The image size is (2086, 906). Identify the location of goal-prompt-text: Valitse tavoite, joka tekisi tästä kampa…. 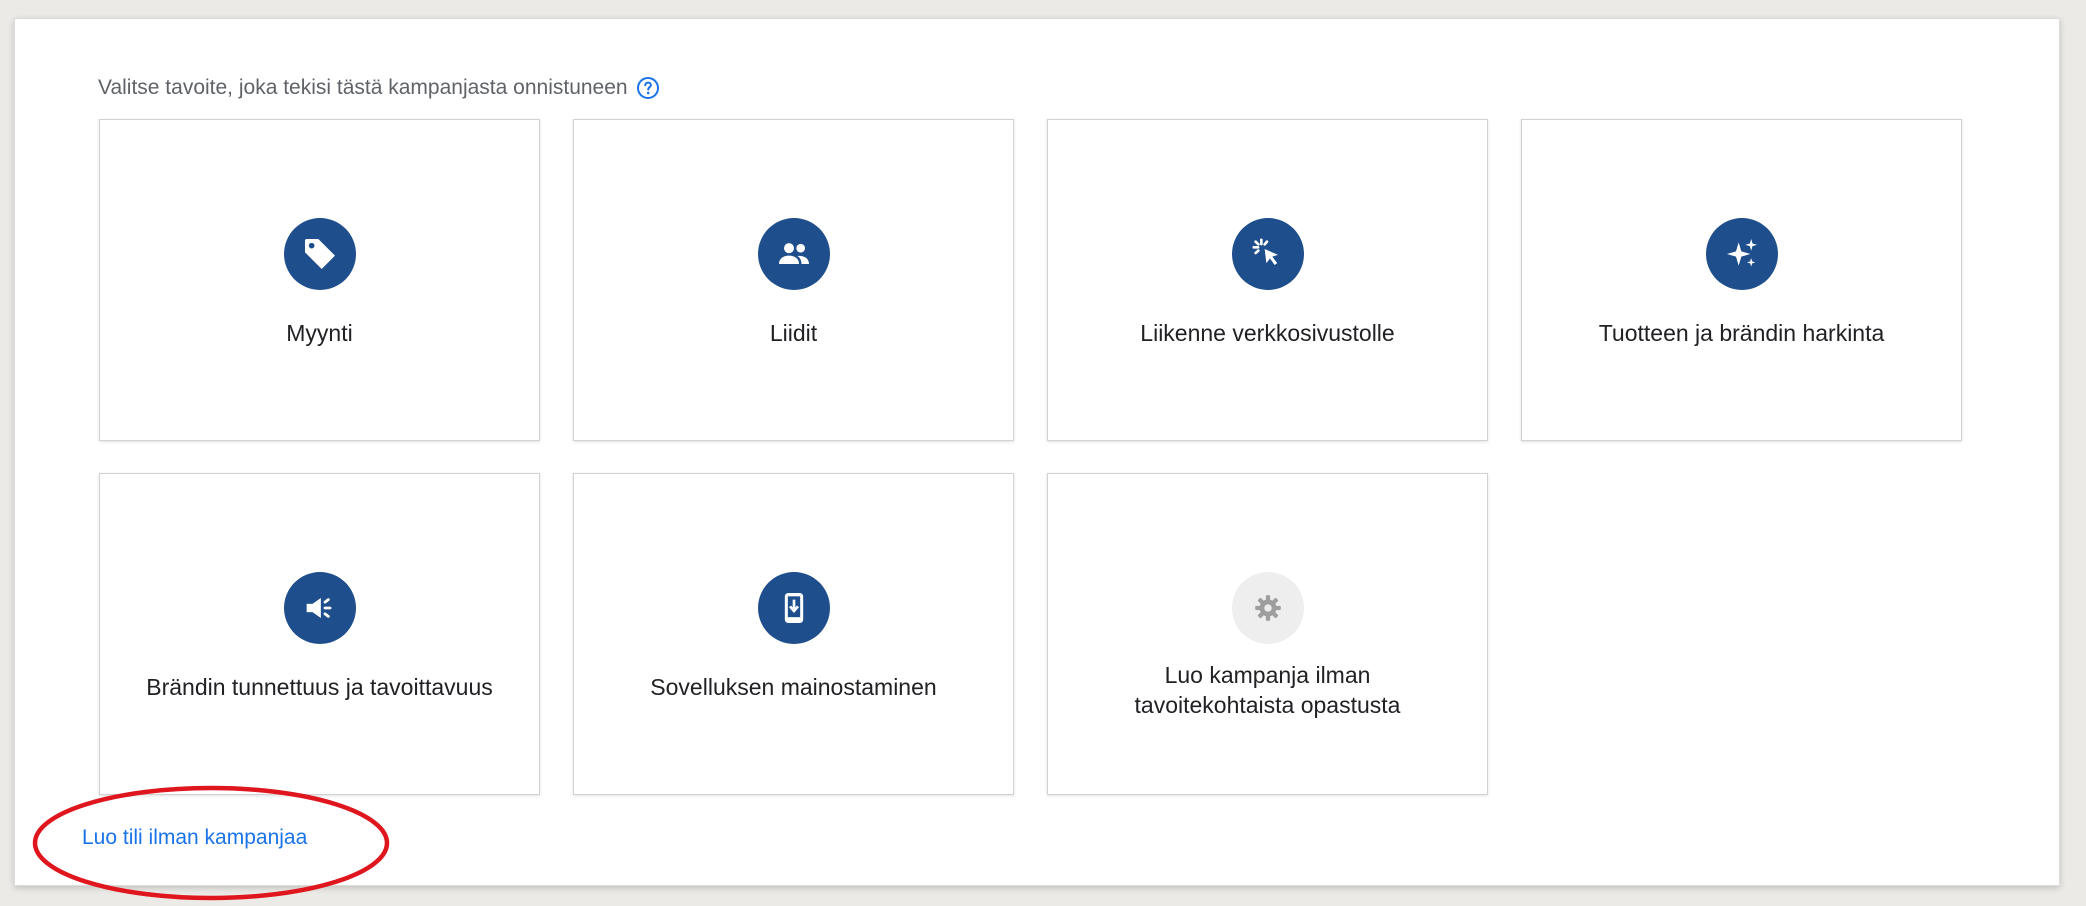
(363, 87).